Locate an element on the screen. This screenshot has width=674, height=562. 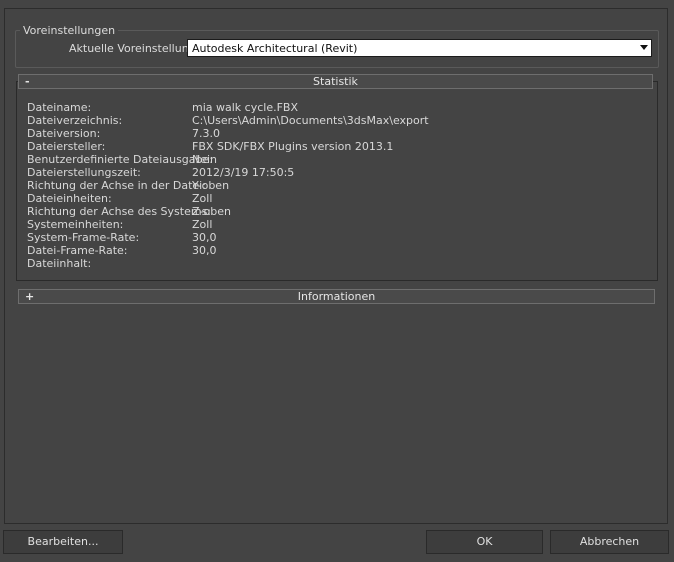
stat-key: Dateiersteller: is located at coordinates (66, 146).